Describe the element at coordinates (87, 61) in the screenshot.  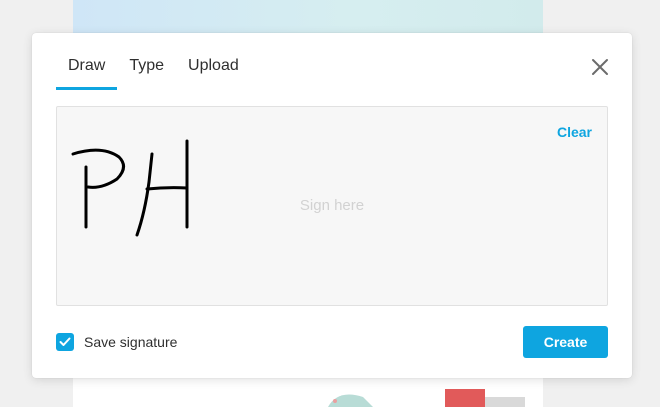
I see `tab-draw: Draw` at that location.